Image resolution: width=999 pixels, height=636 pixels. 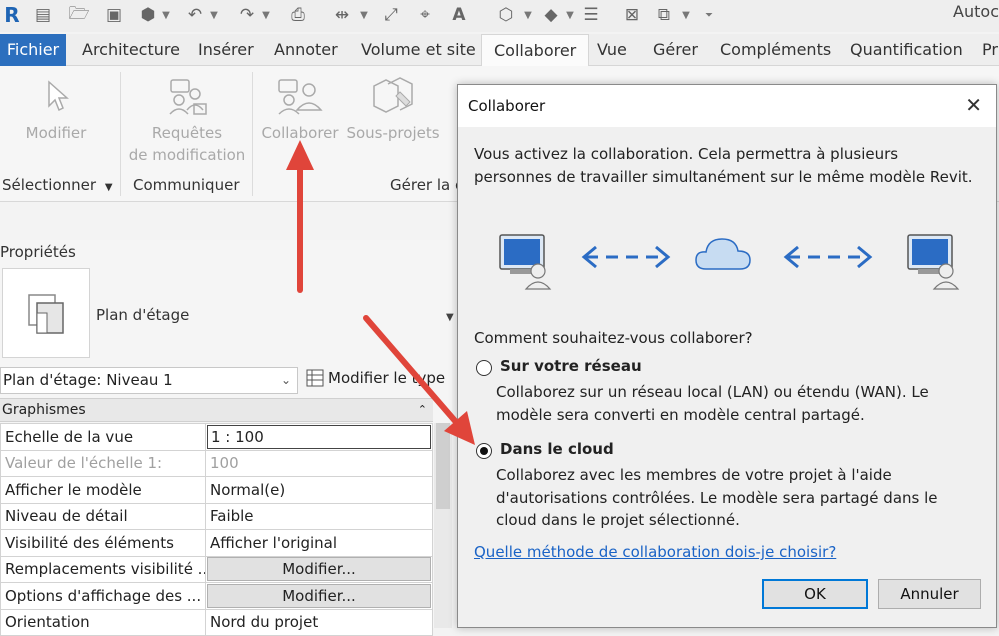 I want to click on property-value: Nord du projet, so click(x=319, y=622).